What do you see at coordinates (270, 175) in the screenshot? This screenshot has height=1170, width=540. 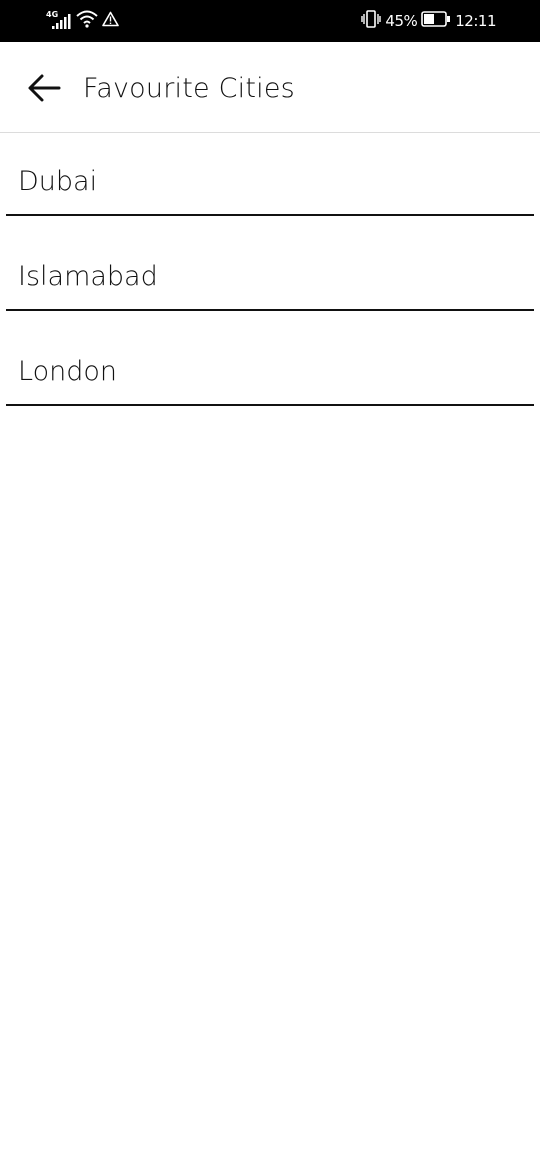 I see `list-item-city: Dubai` at bounding box center [270, 175].